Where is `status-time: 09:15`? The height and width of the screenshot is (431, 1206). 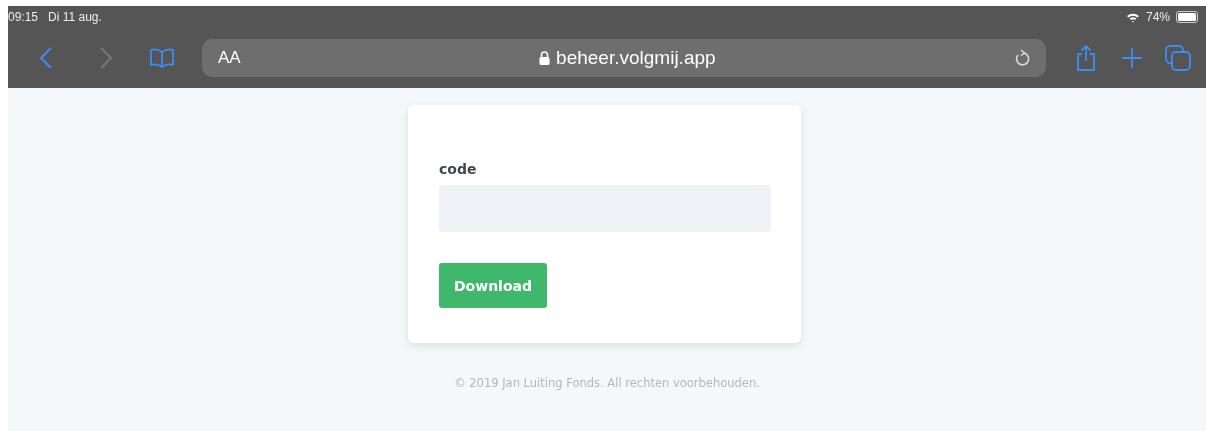 status-time: 09:15 is located at coordinates (23, 17).